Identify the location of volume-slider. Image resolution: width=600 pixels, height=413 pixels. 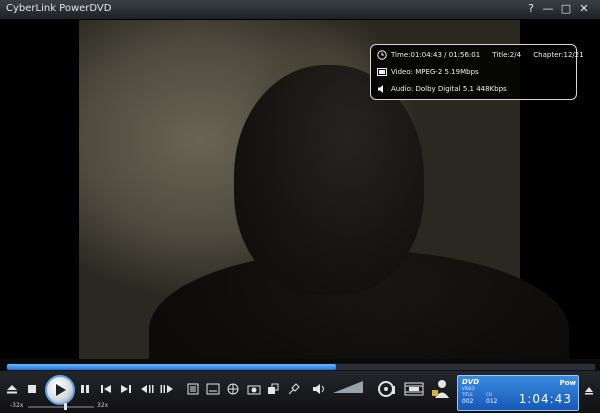
(348, 387).